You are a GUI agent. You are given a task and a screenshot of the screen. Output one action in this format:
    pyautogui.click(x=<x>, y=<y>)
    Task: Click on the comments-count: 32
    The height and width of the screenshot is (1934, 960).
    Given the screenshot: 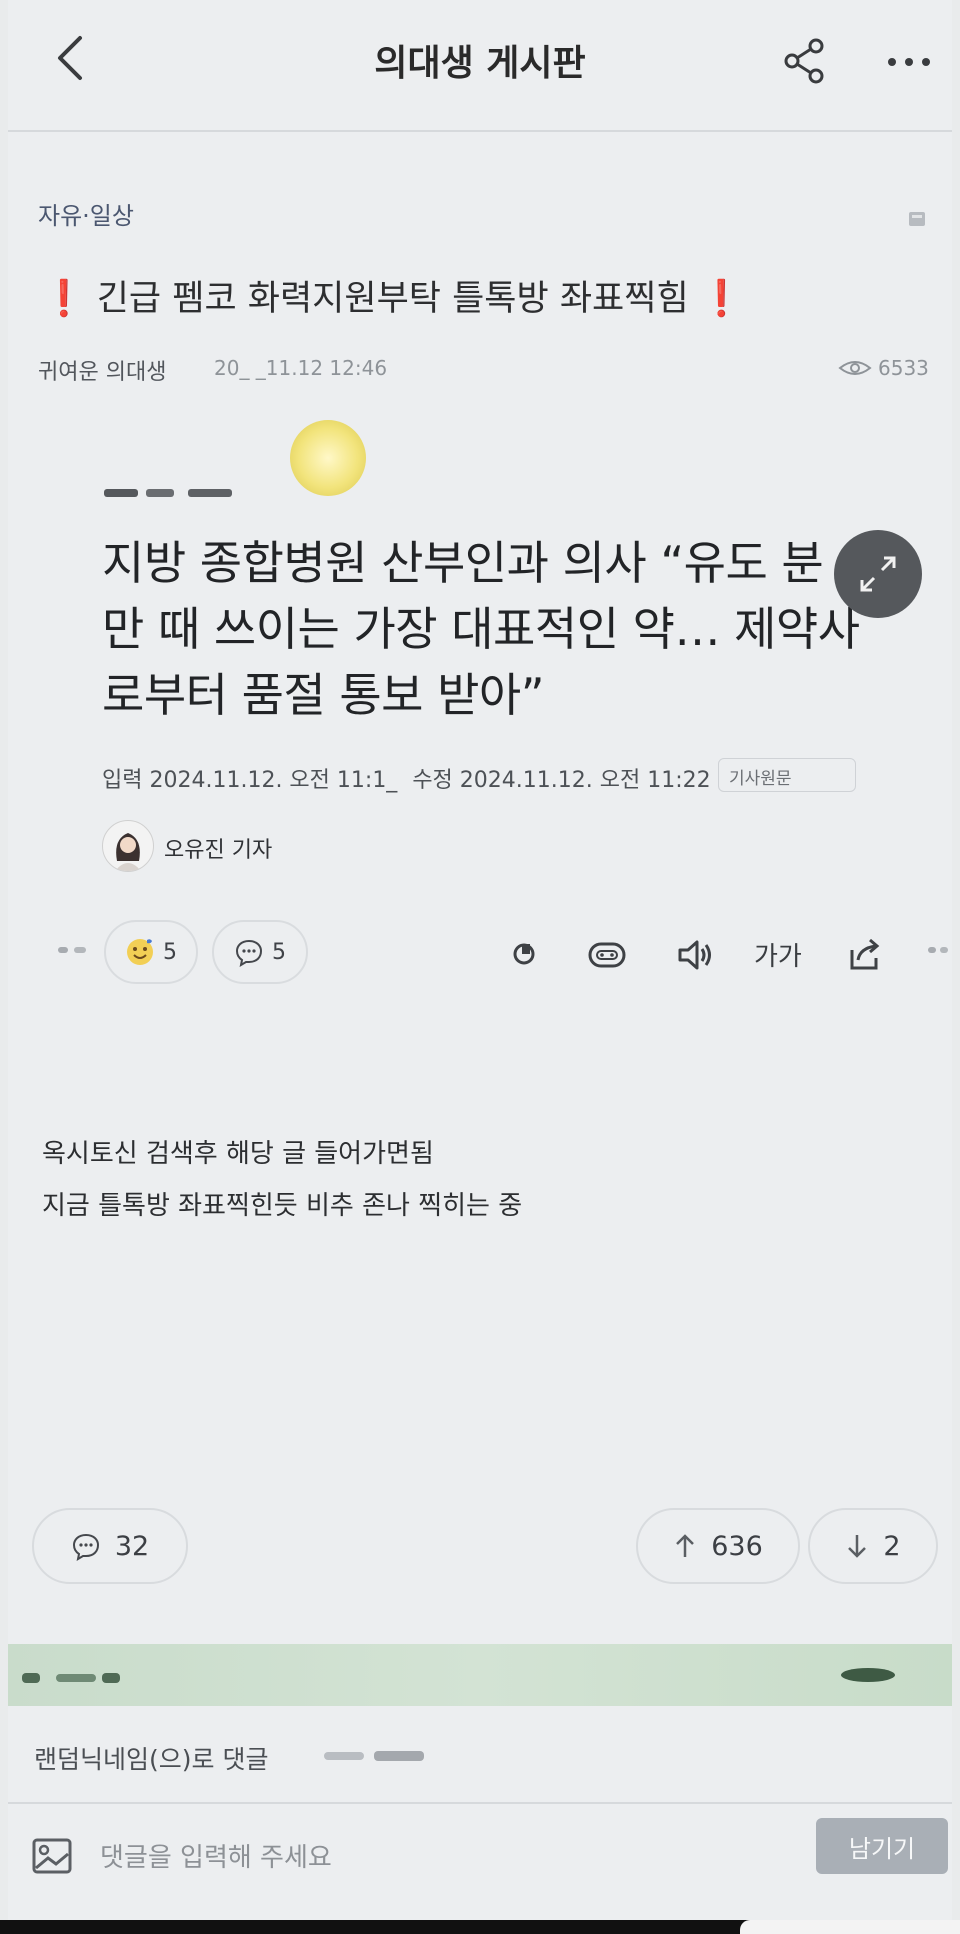 What is the action you would take?
    pyautogui.click(x=132, y=1546)
    